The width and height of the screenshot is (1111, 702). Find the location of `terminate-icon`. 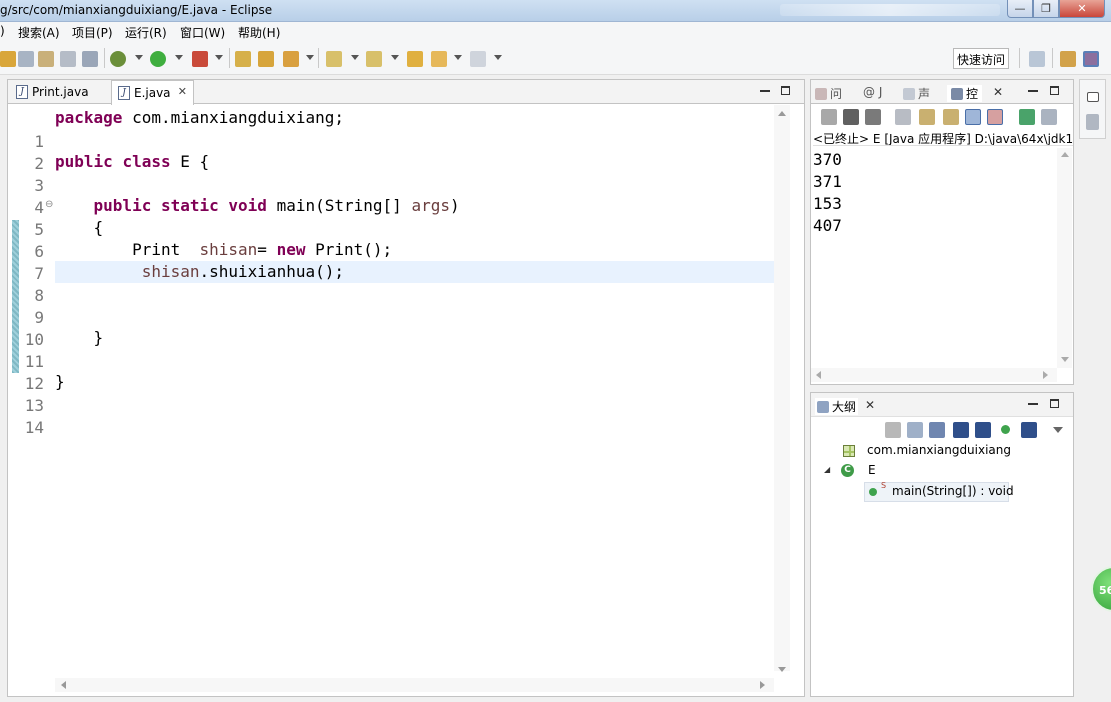

terminate-icon is located at coordinates (829, 117).